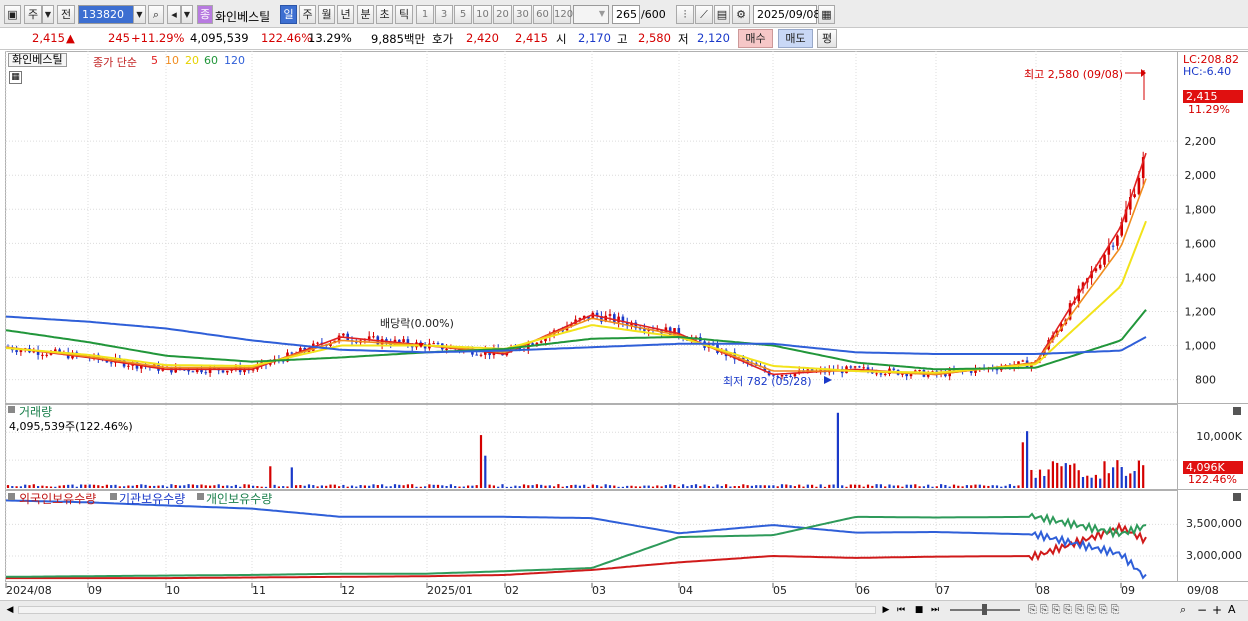 This screenshot has width=1248, height=621. I want to click on zoom-in-icon: +, so click(1218, 610).